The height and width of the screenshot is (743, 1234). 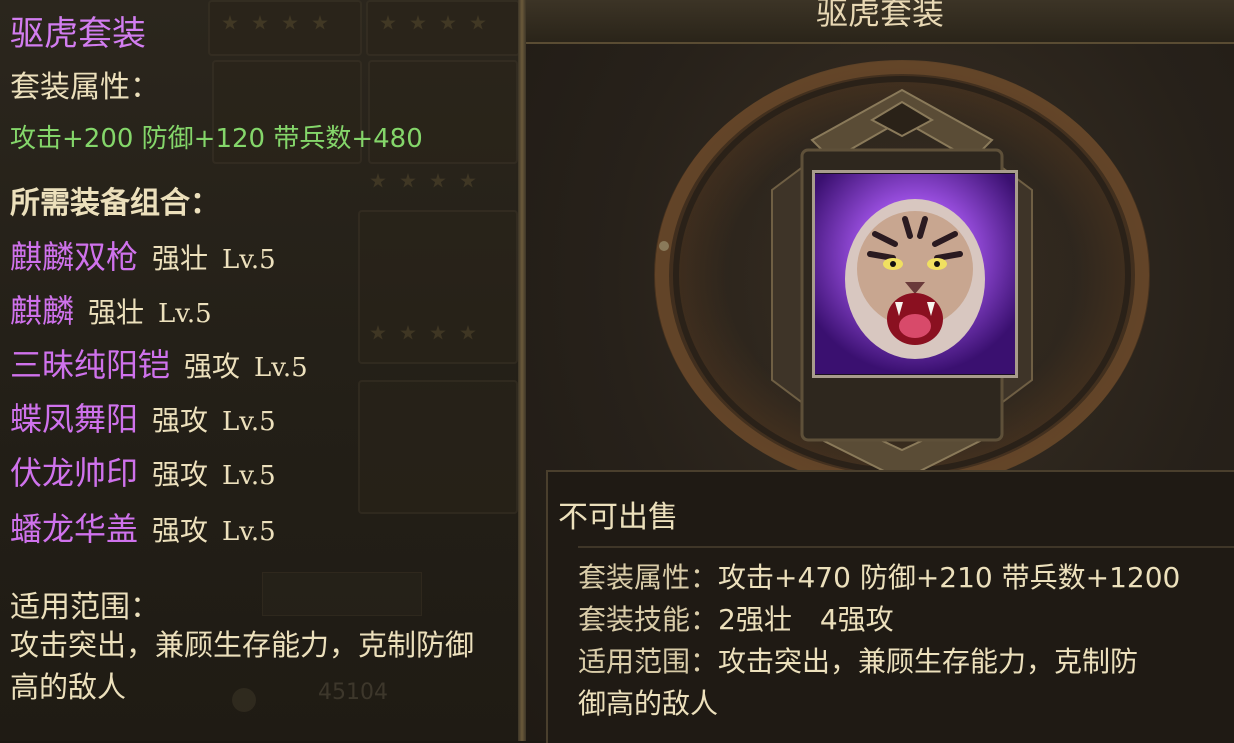 What do you see at coordinates (74, 257) in the screenshot?
I see `set-item-name: 麒麟双枪` at bounding box center [74, 257].